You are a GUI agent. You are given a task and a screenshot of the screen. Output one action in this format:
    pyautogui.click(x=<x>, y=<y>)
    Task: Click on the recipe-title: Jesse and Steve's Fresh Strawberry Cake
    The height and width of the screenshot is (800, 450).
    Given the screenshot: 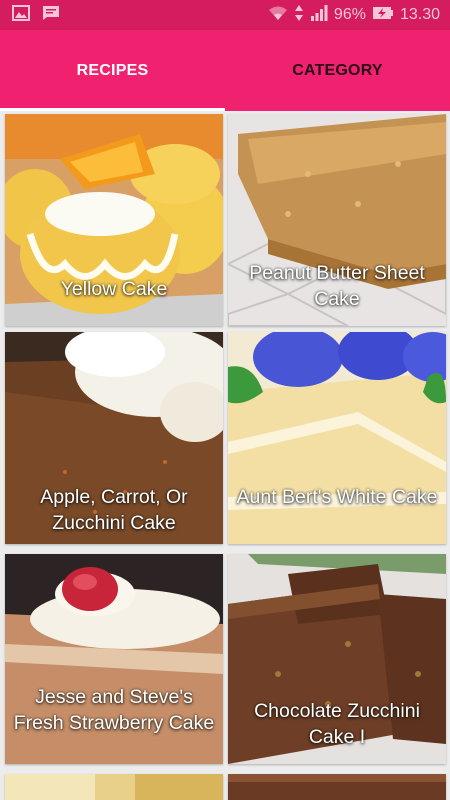 What is the action you would take?
    pyautogui.click(x=114, y=710)
    